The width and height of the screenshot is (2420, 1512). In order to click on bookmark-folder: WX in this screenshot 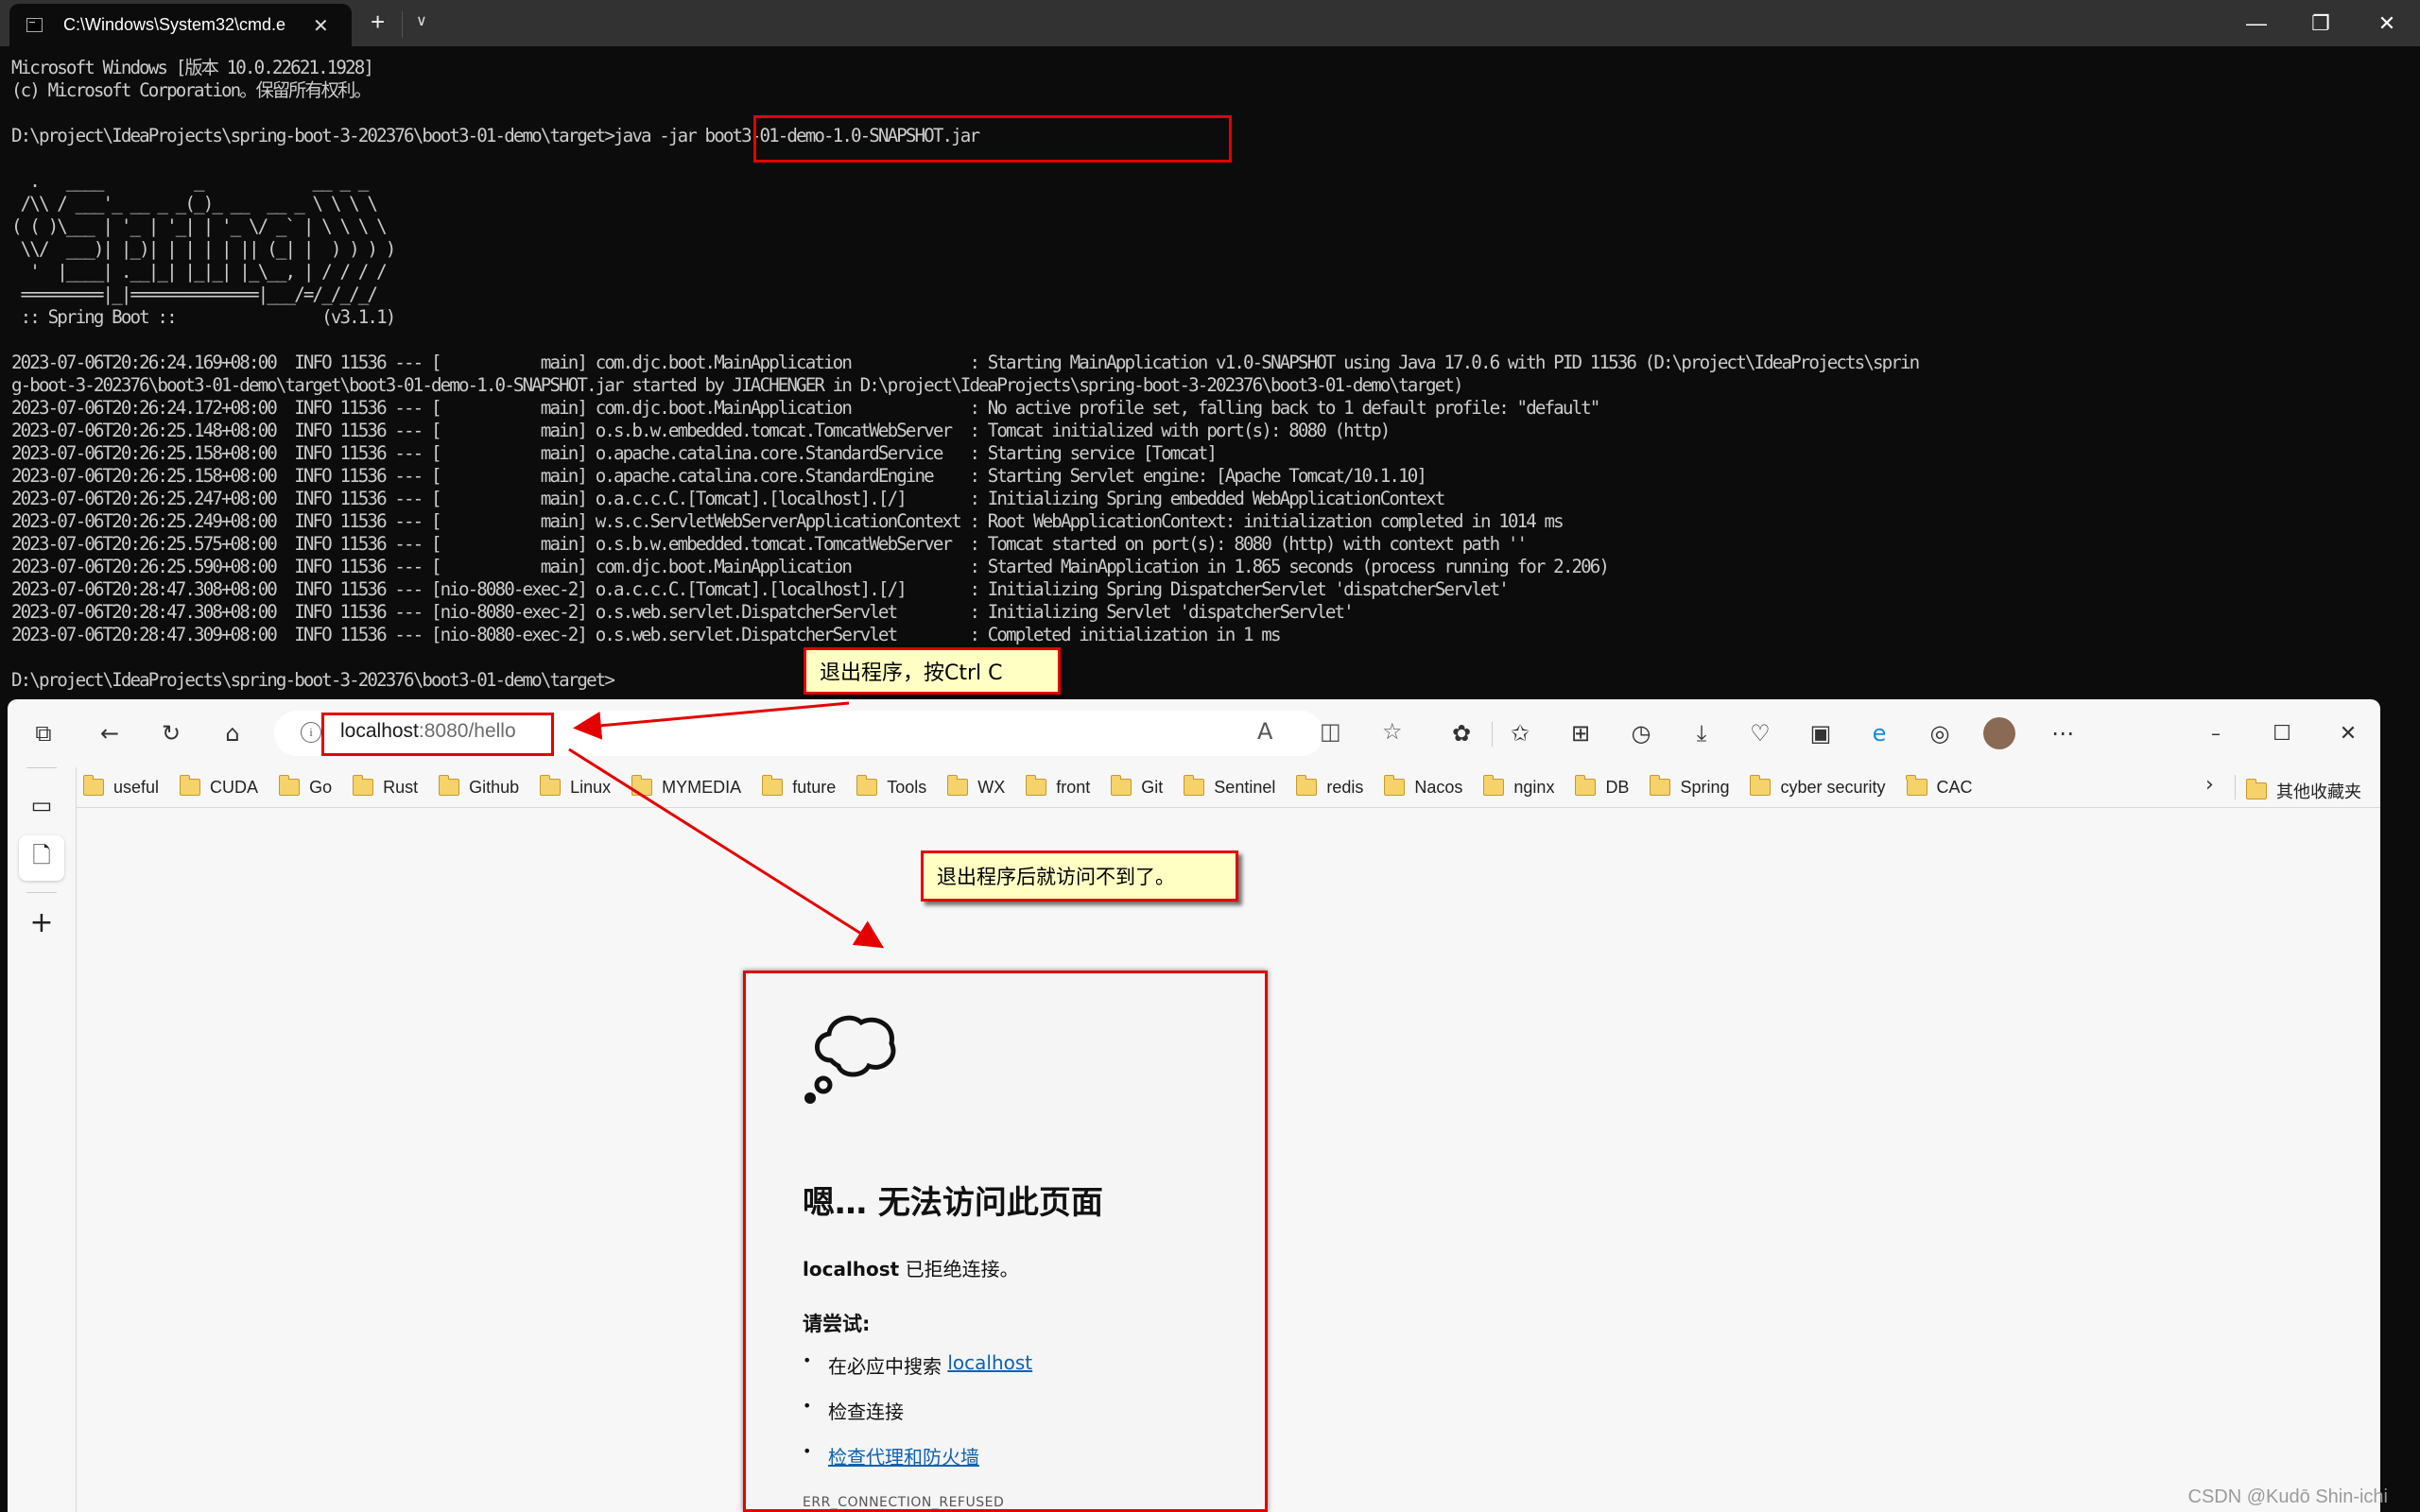, I will do `click(976, 786)`.